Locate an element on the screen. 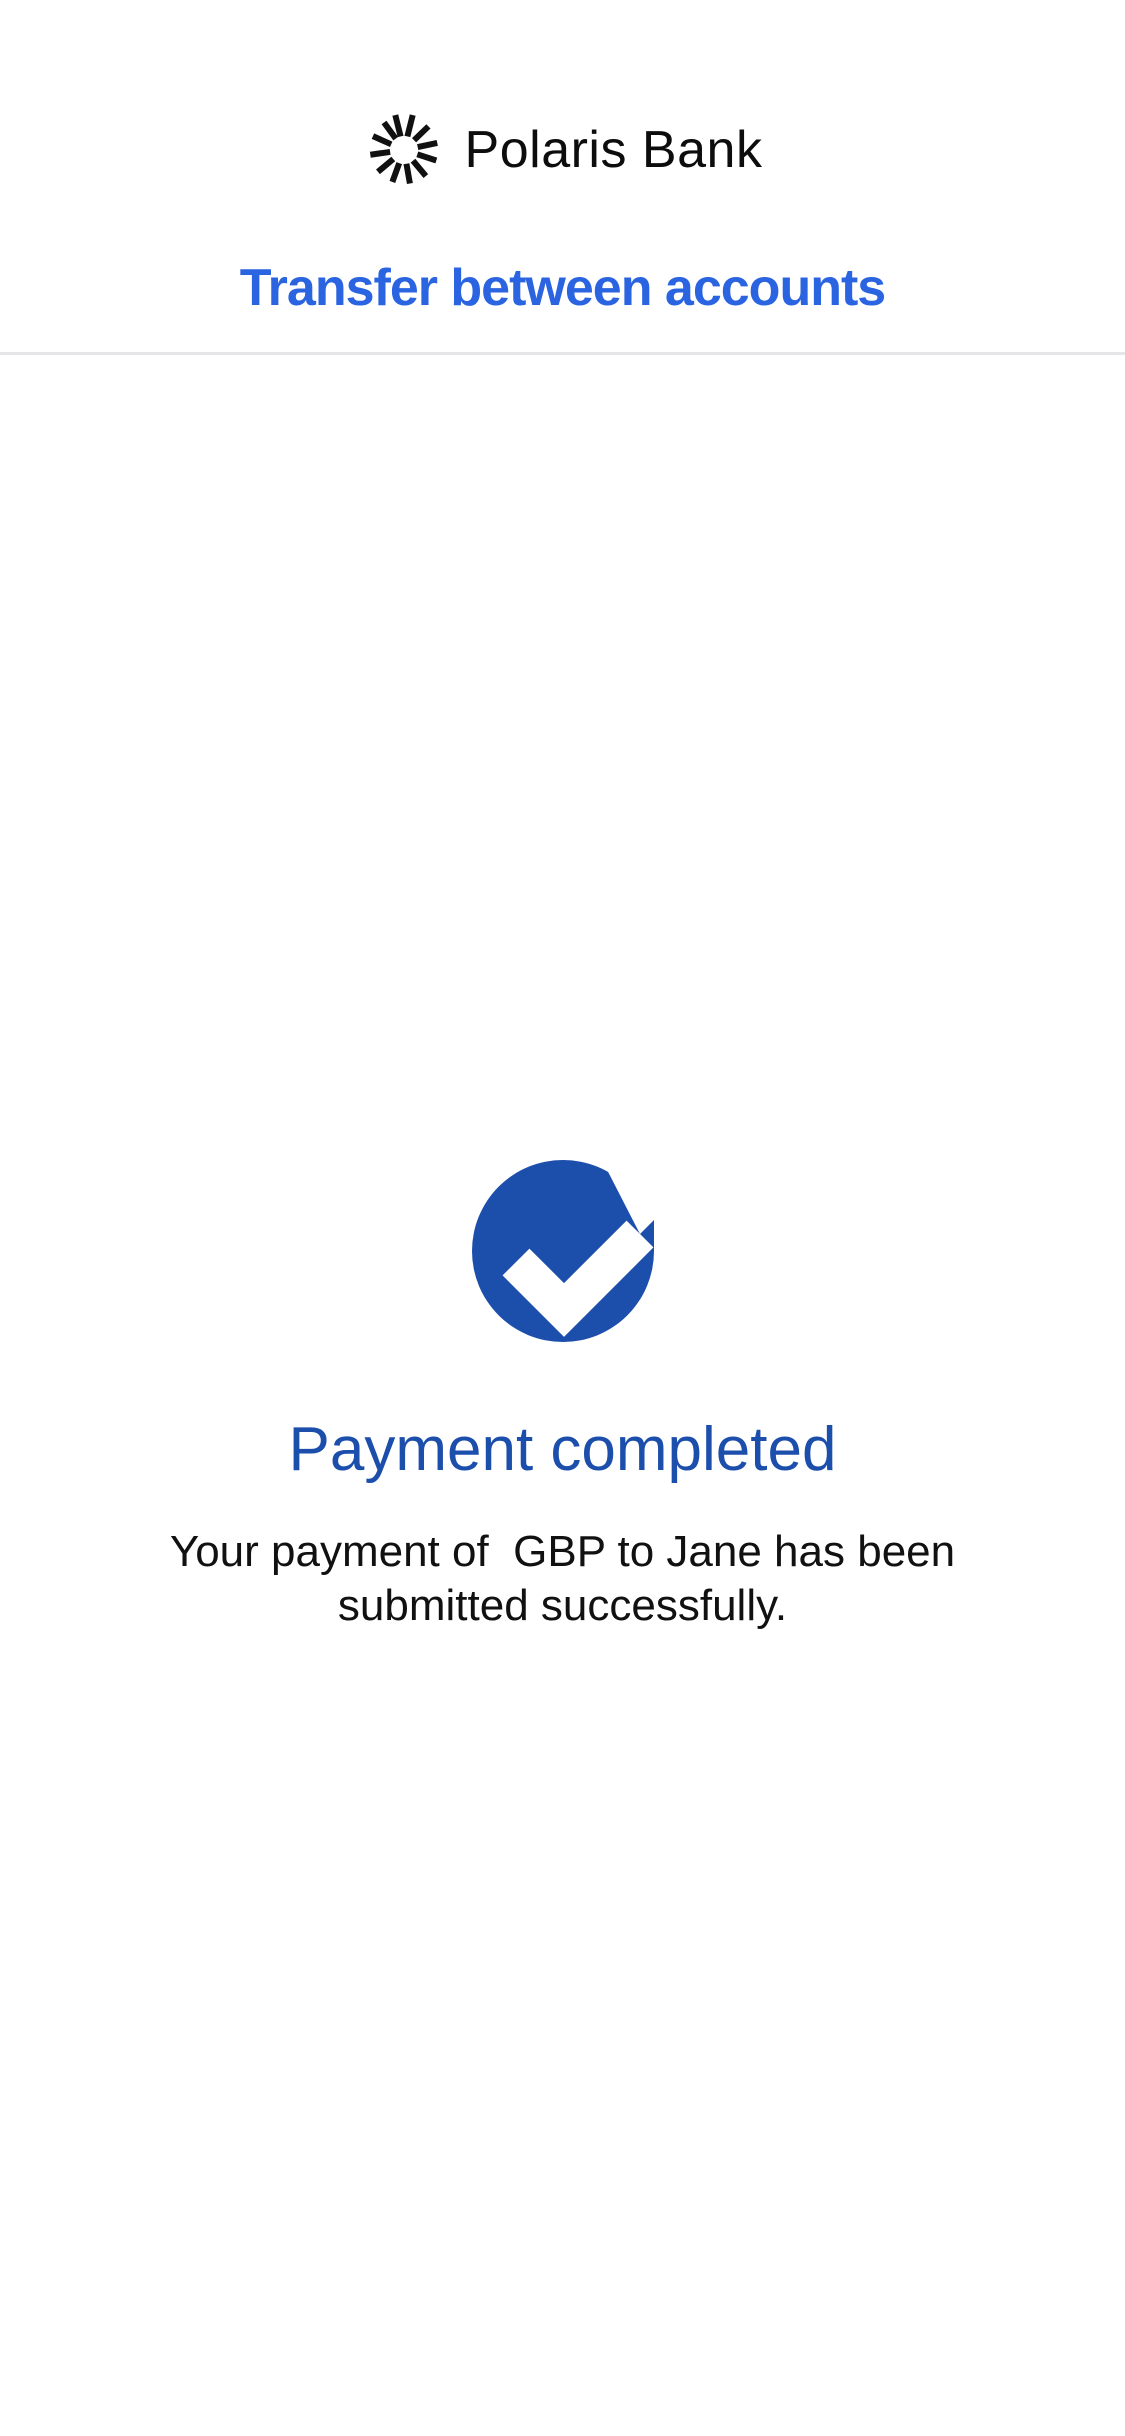 Image resolution: width=1125 pixels, height=2436 pixels. check-circle-icon is located at coordinates (562, 1251).